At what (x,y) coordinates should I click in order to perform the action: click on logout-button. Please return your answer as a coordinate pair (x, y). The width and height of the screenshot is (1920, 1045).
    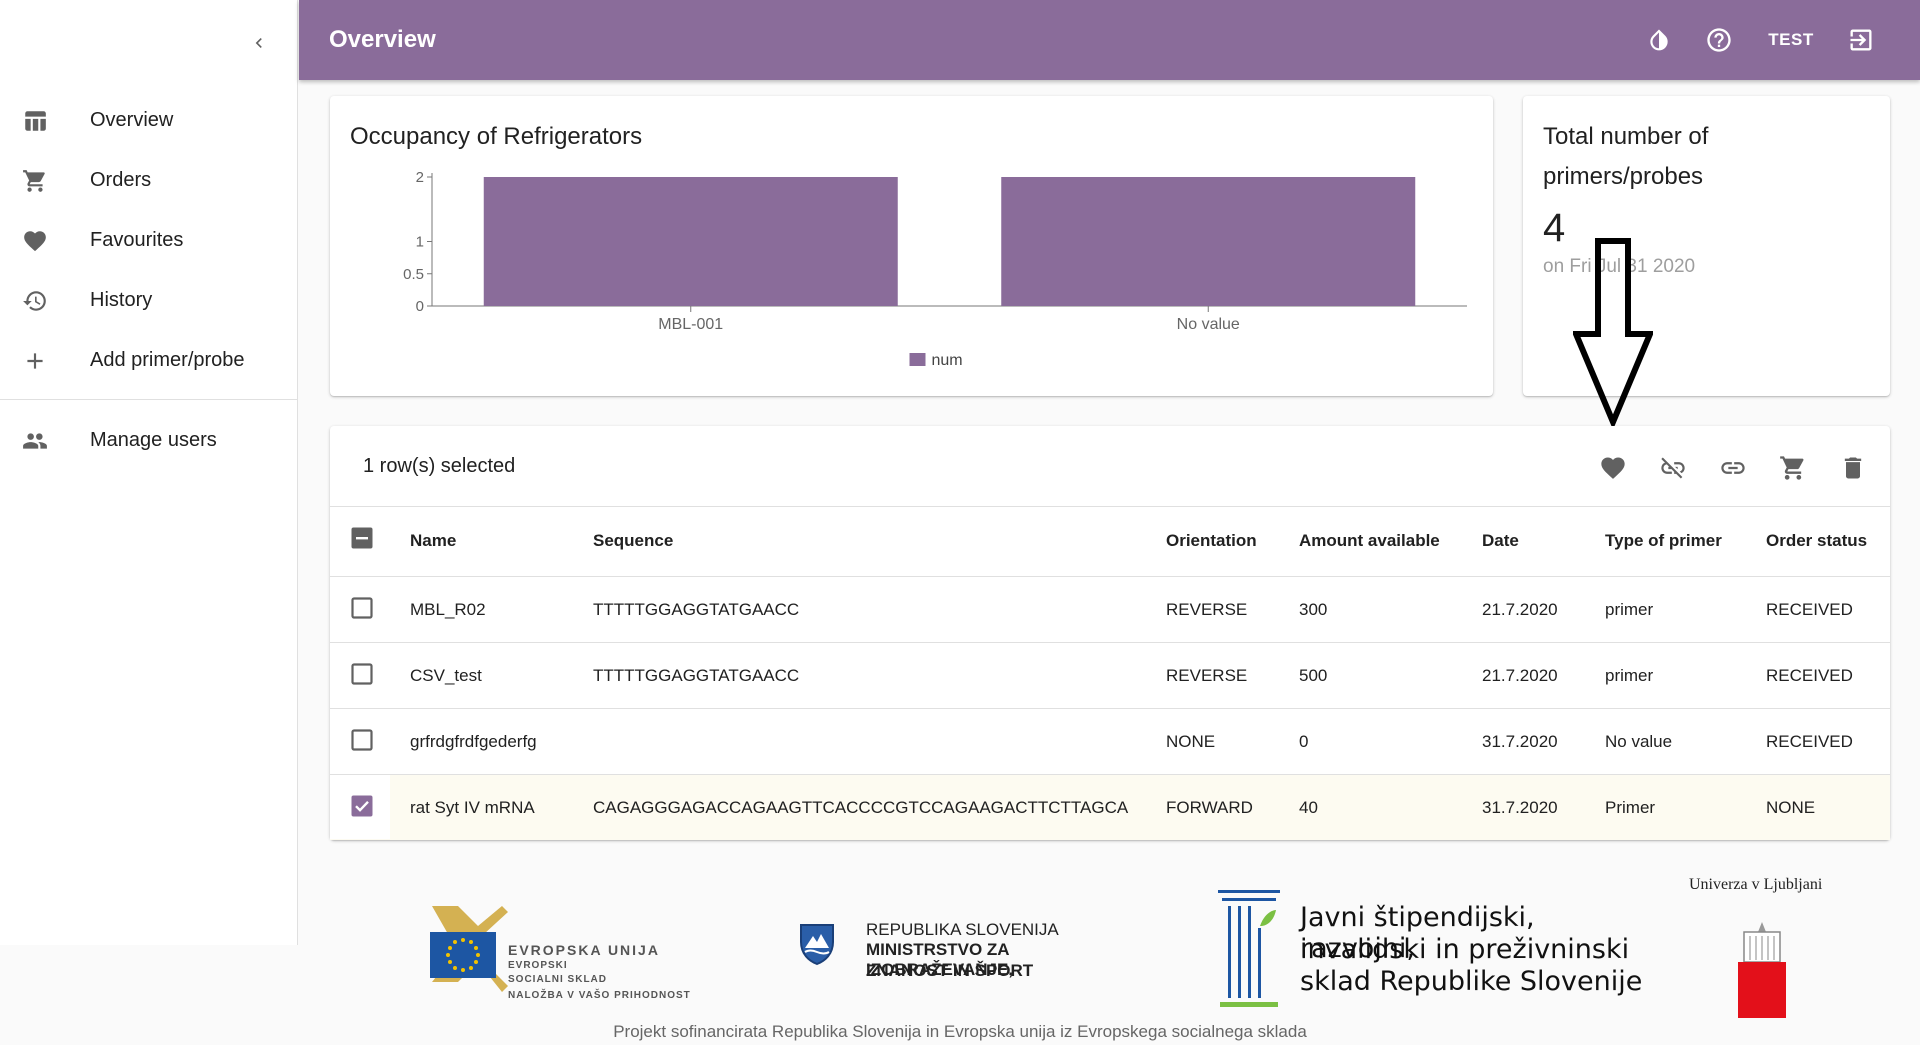
    Looking at the image, I should click on (1861, 40).